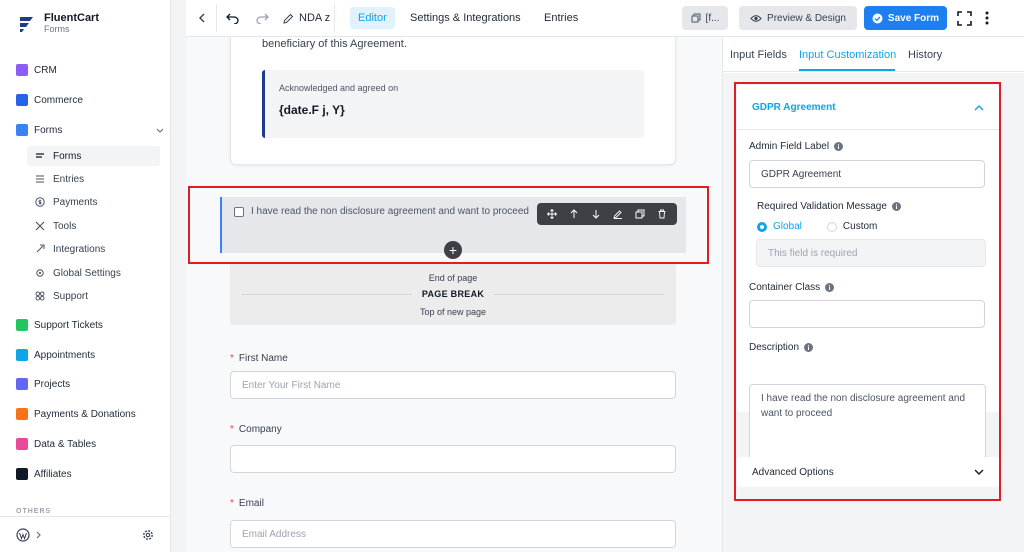  What do you see at coordinates (781, 347) in the screenshot?
I see `description-label: Description` at bounding box center [781, 347].